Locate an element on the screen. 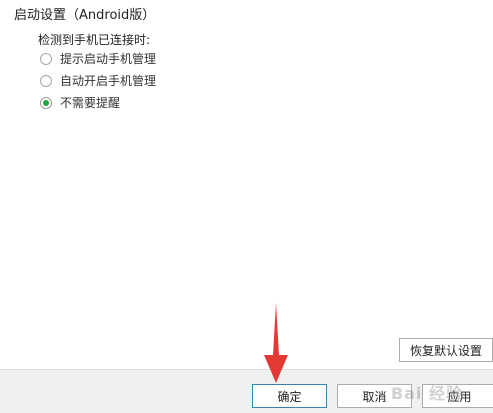 This screenshot has height=413, width=493. group-label: 检测到手机已连接时: is located at coordinates (94, 40).